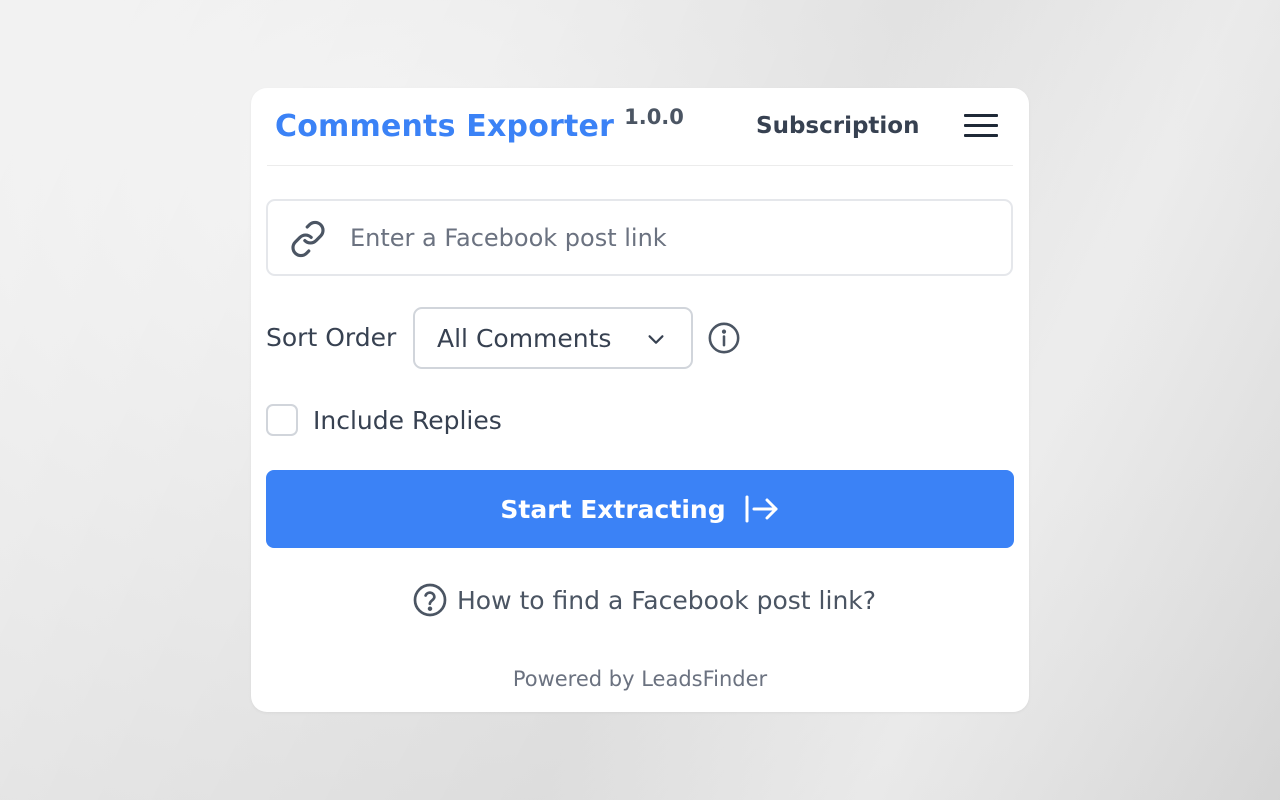 This screenshot has width=1280, height=800. I want to click on help-link-text: How to find a Facebook post link?, so click(667, 600).